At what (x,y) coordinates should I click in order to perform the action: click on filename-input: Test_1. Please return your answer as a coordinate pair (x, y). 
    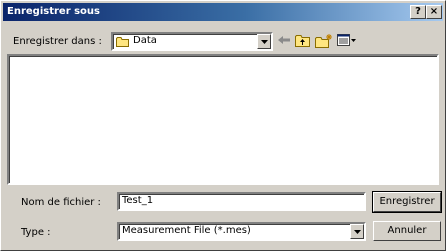
    Looking at the image, I should click on (241, 201).